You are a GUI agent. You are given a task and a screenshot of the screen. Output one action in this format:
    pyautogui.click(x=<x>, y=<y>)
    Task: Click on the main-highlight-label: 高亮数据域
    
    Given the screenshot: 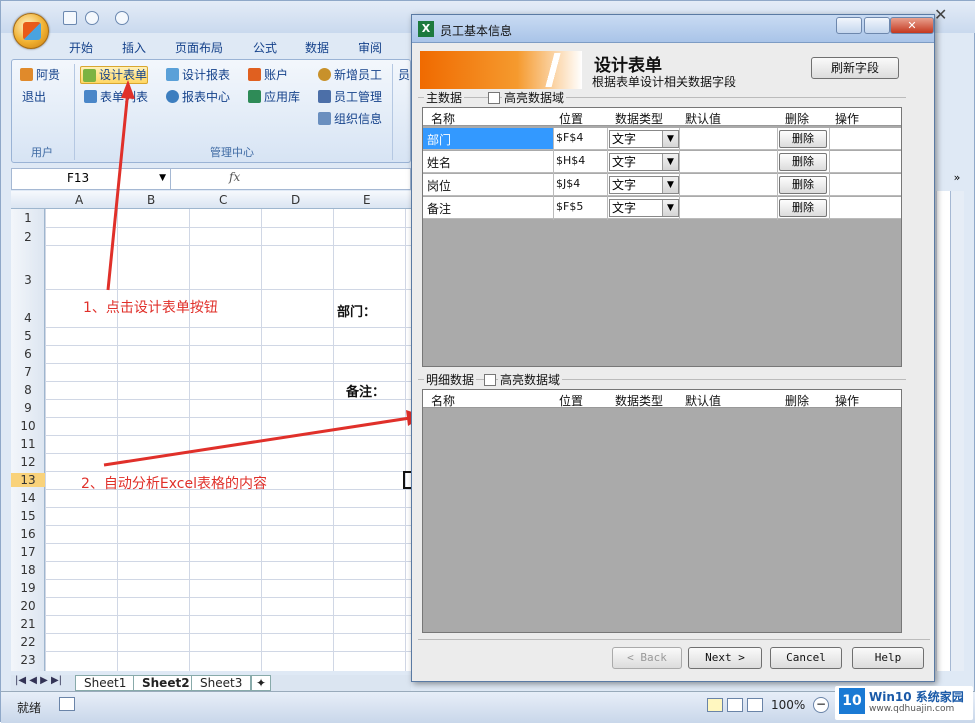 What is the action you would take?
    pyautogui.click(x=534, y=97)
    